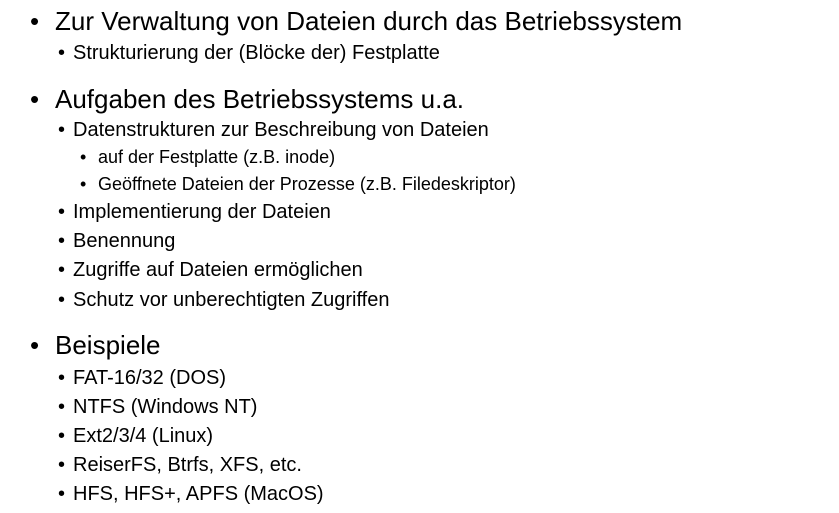 This screenshot has height=513, width=839. Describe the element at coordinates (191, 494) in the screenshot. I see `bullet-item-hfs: • HFS, HFS+, APFS (MacOS)` at that location.